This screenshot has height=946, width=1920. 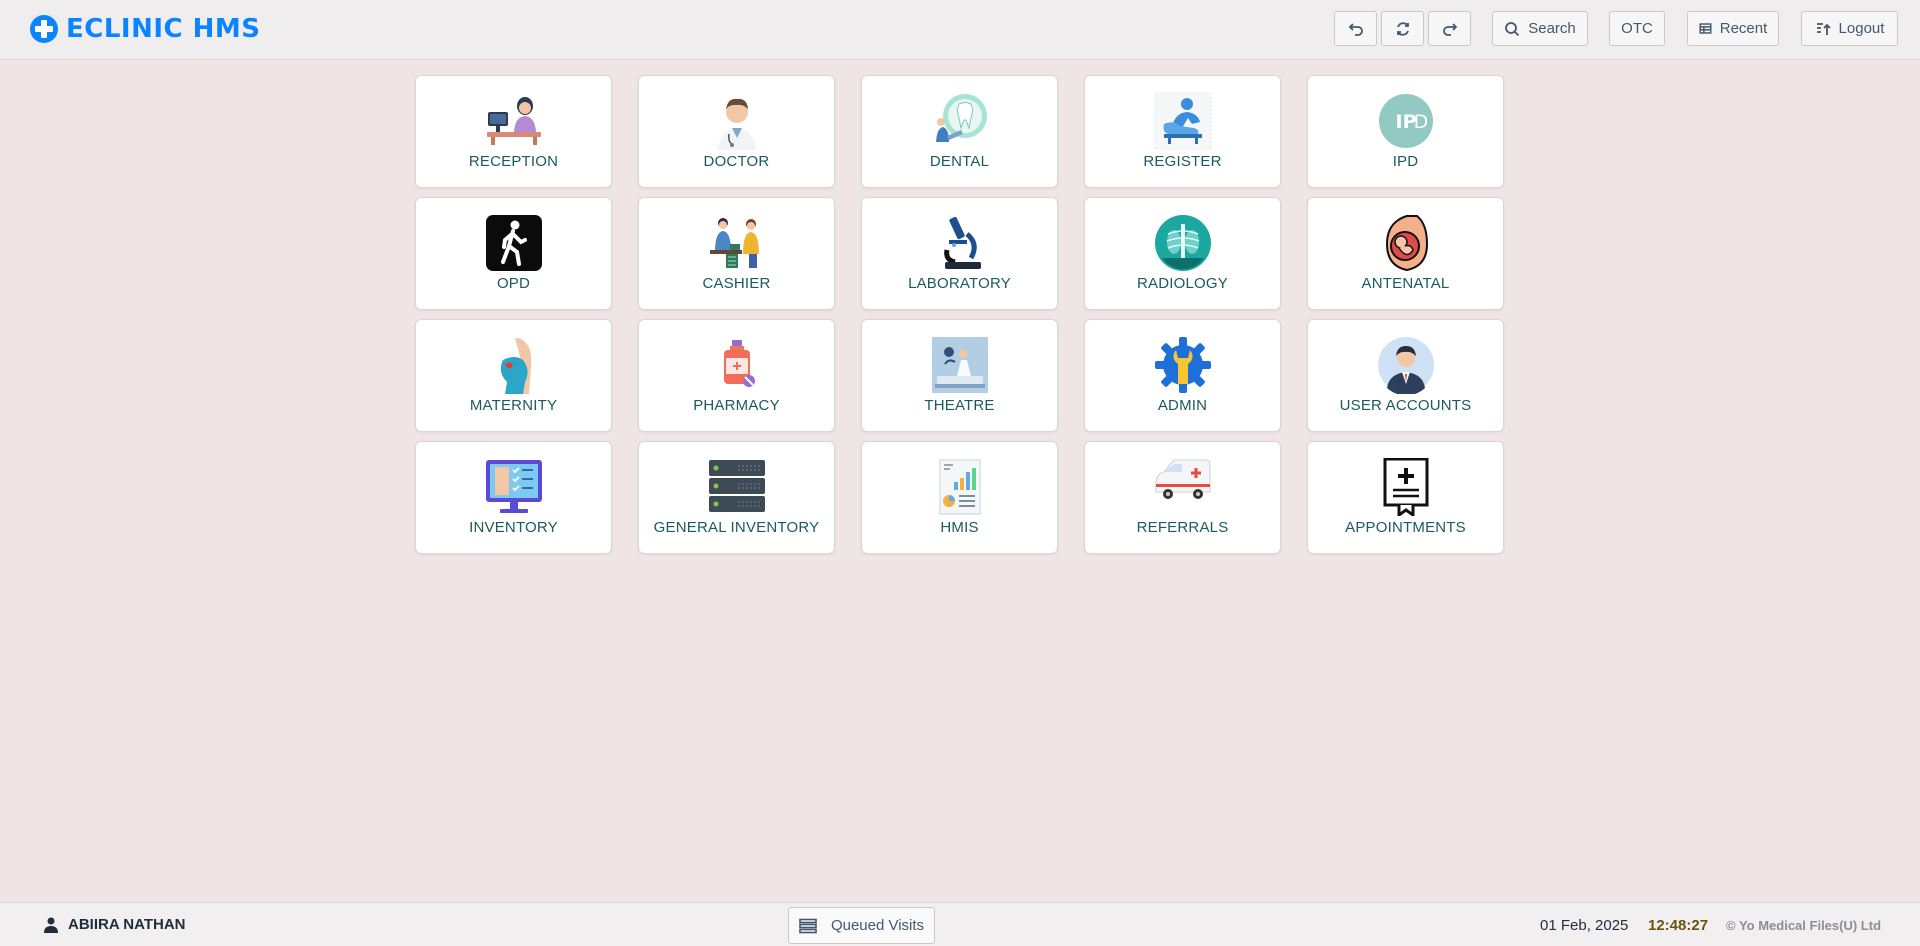 I want to click on tile-label: INVENTORY, so click(x=513, y=527).